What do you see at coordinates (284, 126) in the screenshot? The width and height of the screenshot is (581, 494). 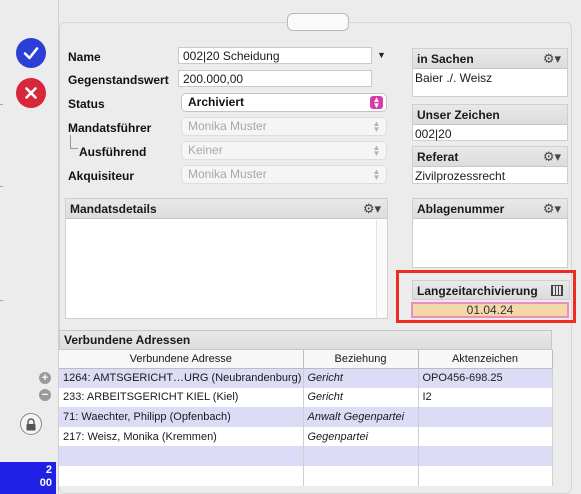 I see `mandatsfuehrer-select: Monika Muster ▲ ▼` at bounding box center [284, 126].